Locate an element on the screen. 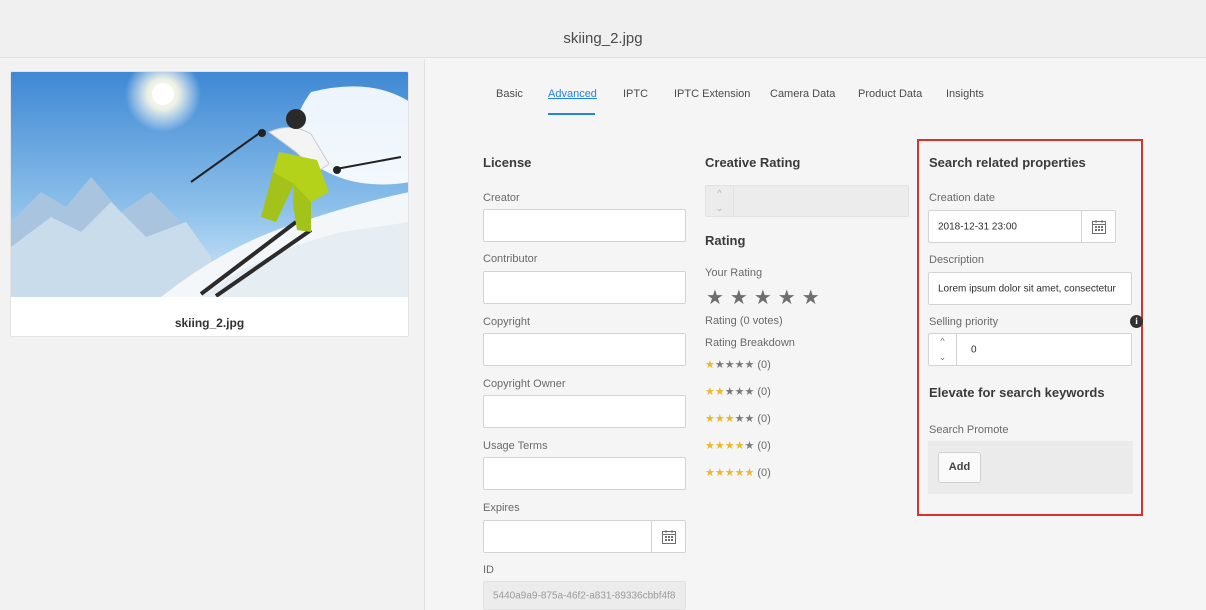 Image resolution: width=1206 pixels, height=610 pixels. id-field: 5440a9a9-875a-46f2-a831-89336cbbf4f8 is located at coordinates (584, 595).